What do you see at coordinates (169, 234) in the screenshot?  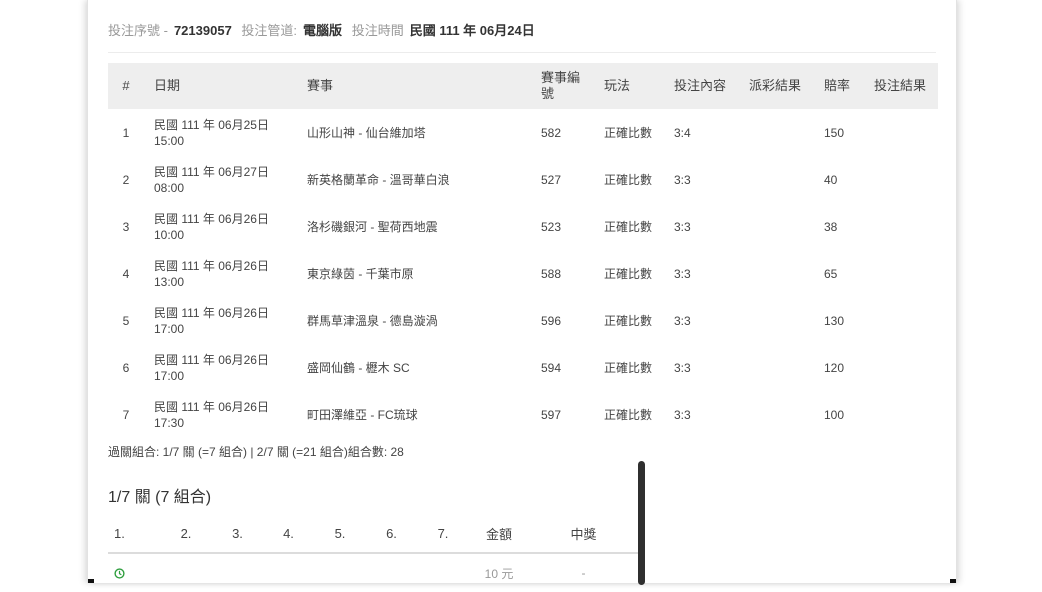 I see `time-text: 10:00` at bounding box center [169, 234].